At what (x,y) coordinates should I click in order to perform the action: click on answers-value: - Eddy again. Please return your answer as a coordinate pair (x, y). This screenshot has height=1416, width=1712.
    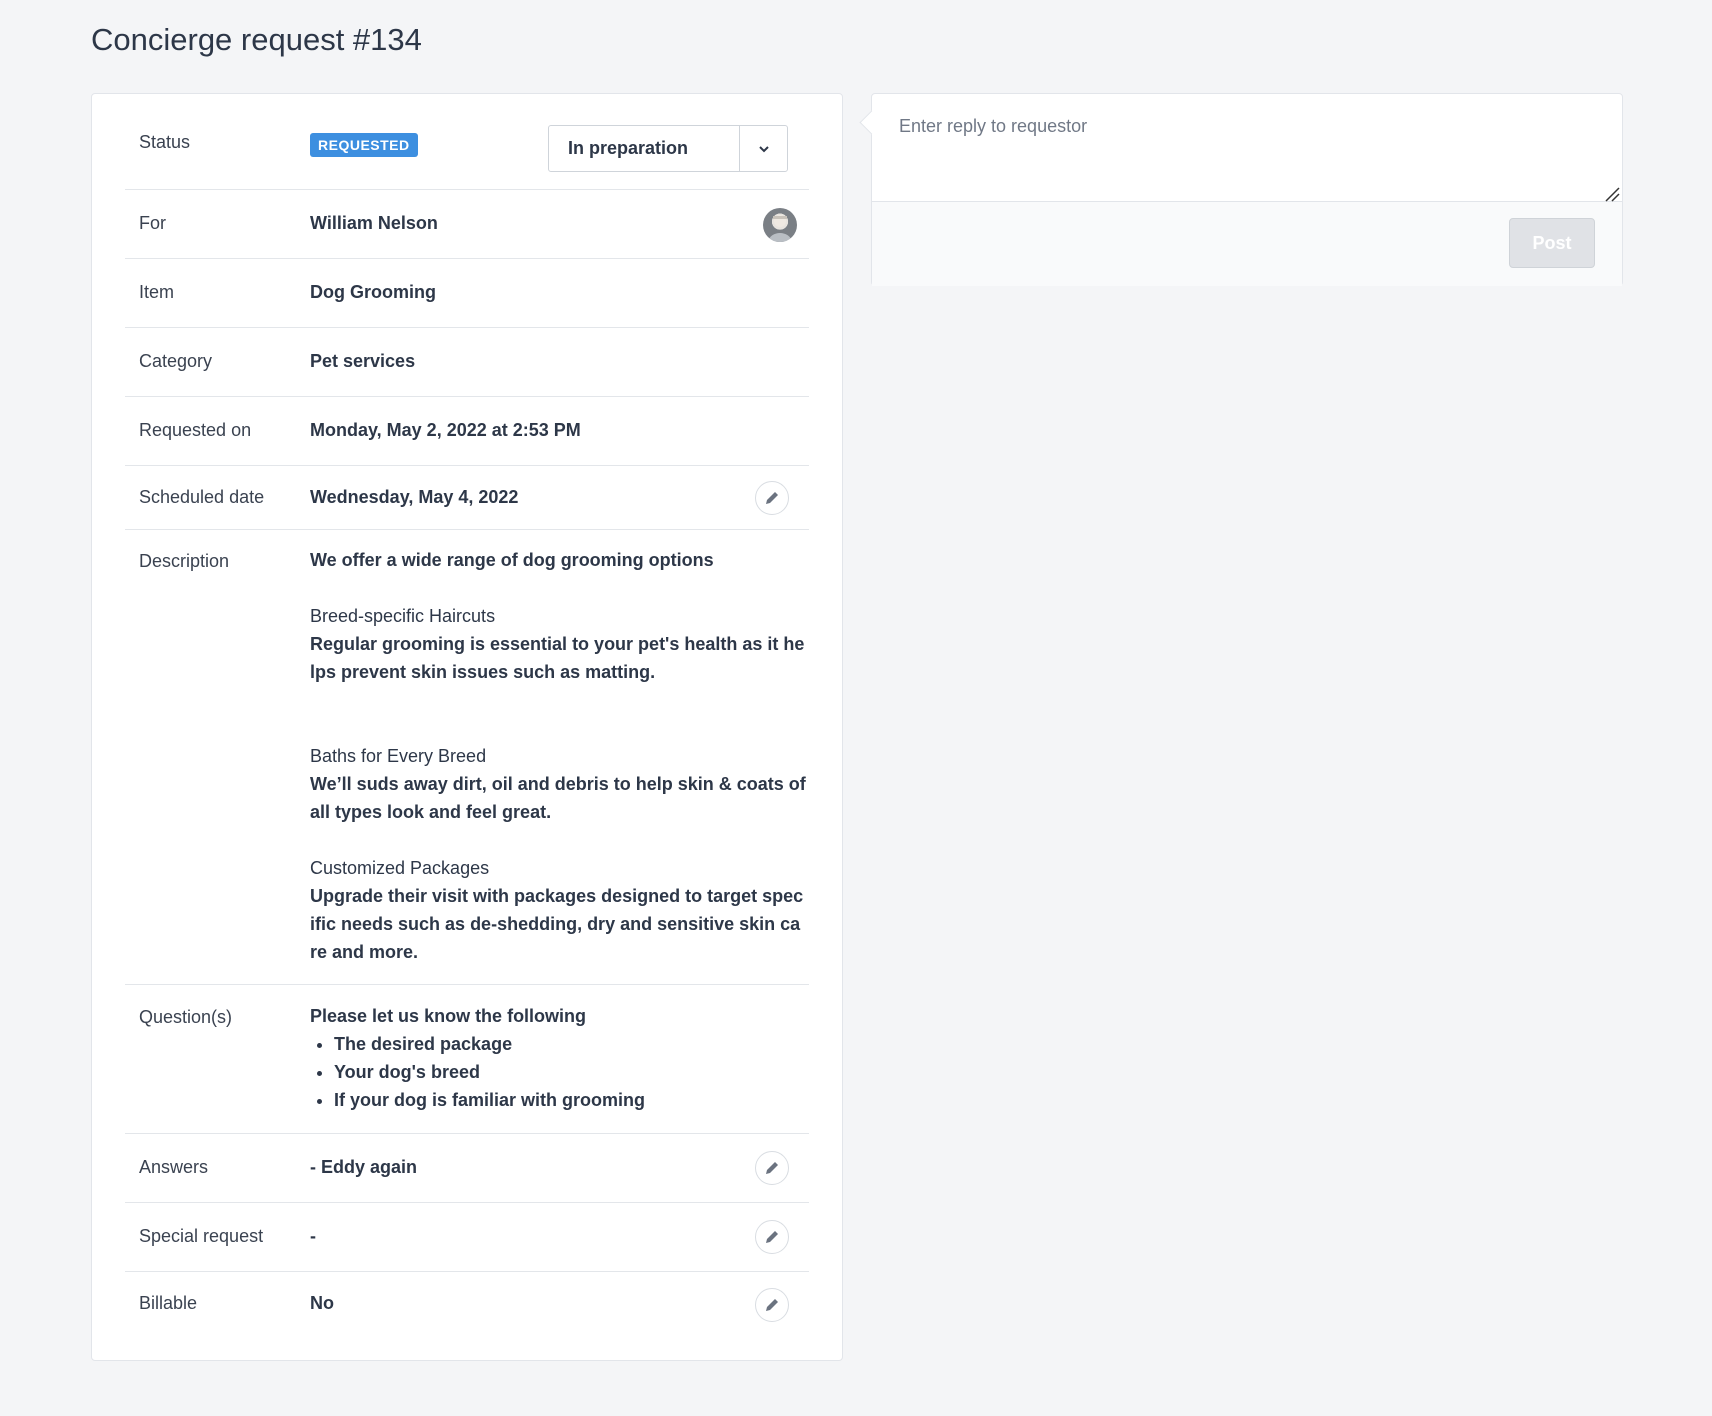
    Looking at the image, I should click on (364, 1167).